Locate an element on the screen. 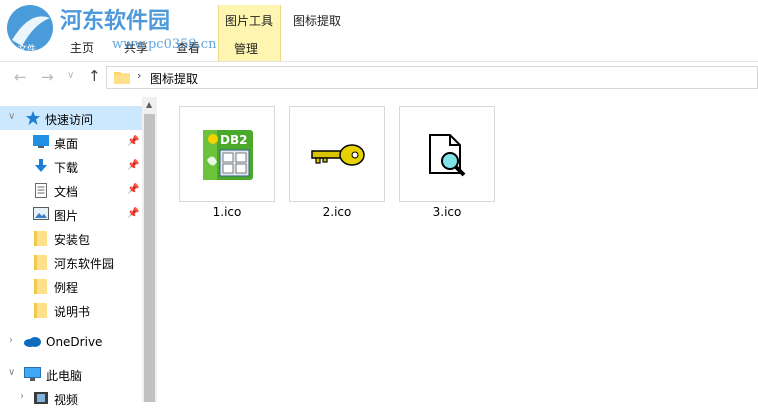 This screenshot has height=410, width=758. file-name: 3.ico is located at coordinates (447, 212).